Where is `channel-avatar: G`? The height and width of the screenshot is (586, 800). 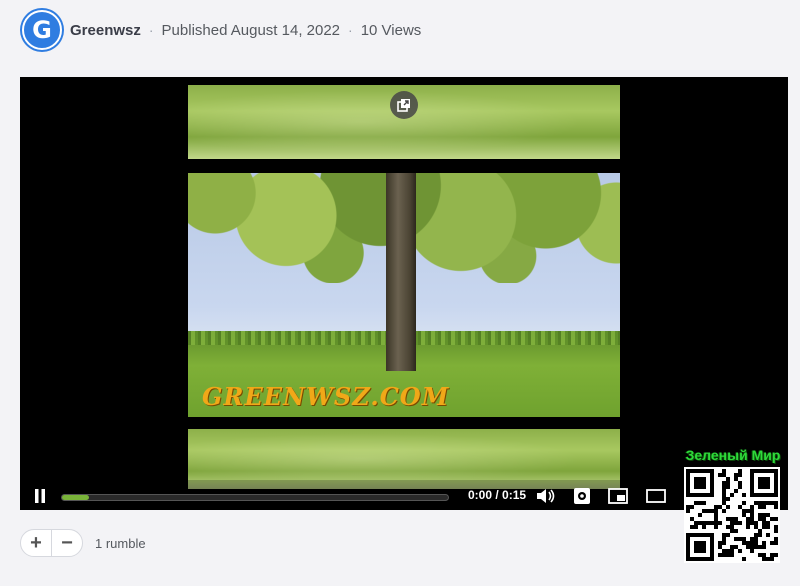
channel-avatar: G is located at coordinates (42, 30).